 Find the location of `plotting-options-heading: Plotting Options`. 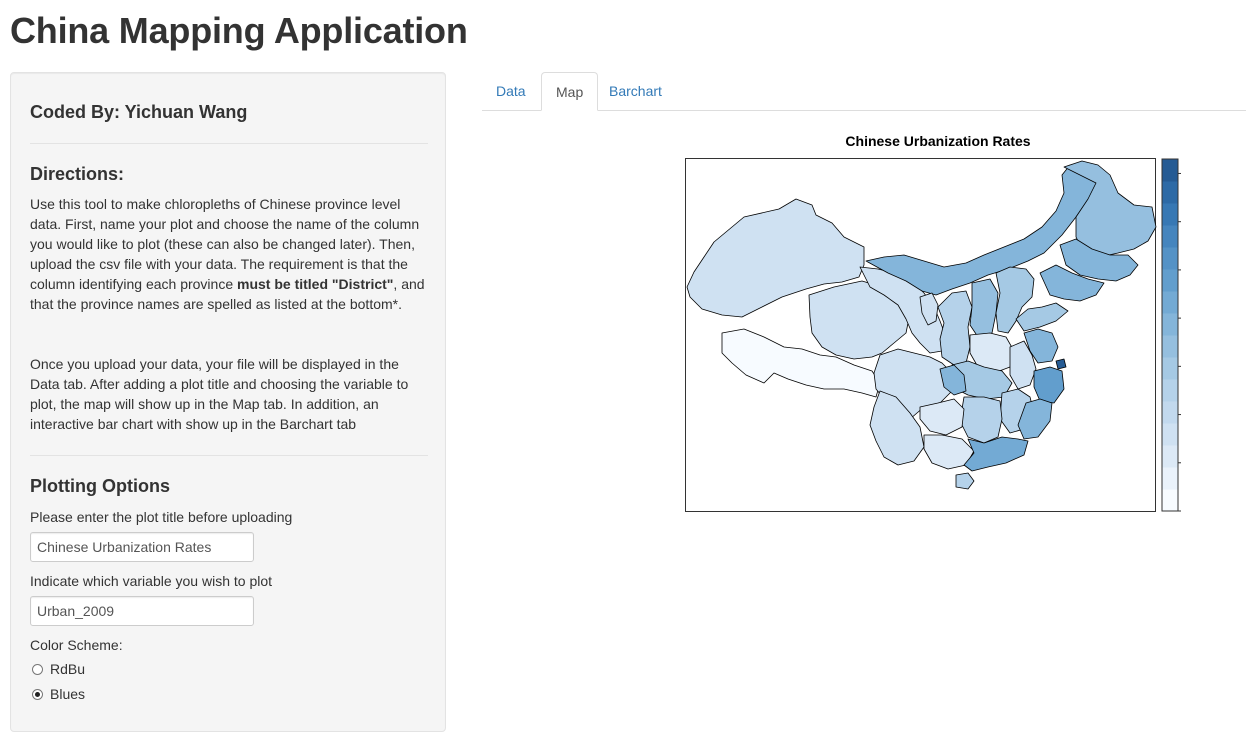

plotting-options-heading: Plotting Options is located at coordinates (100, 486).